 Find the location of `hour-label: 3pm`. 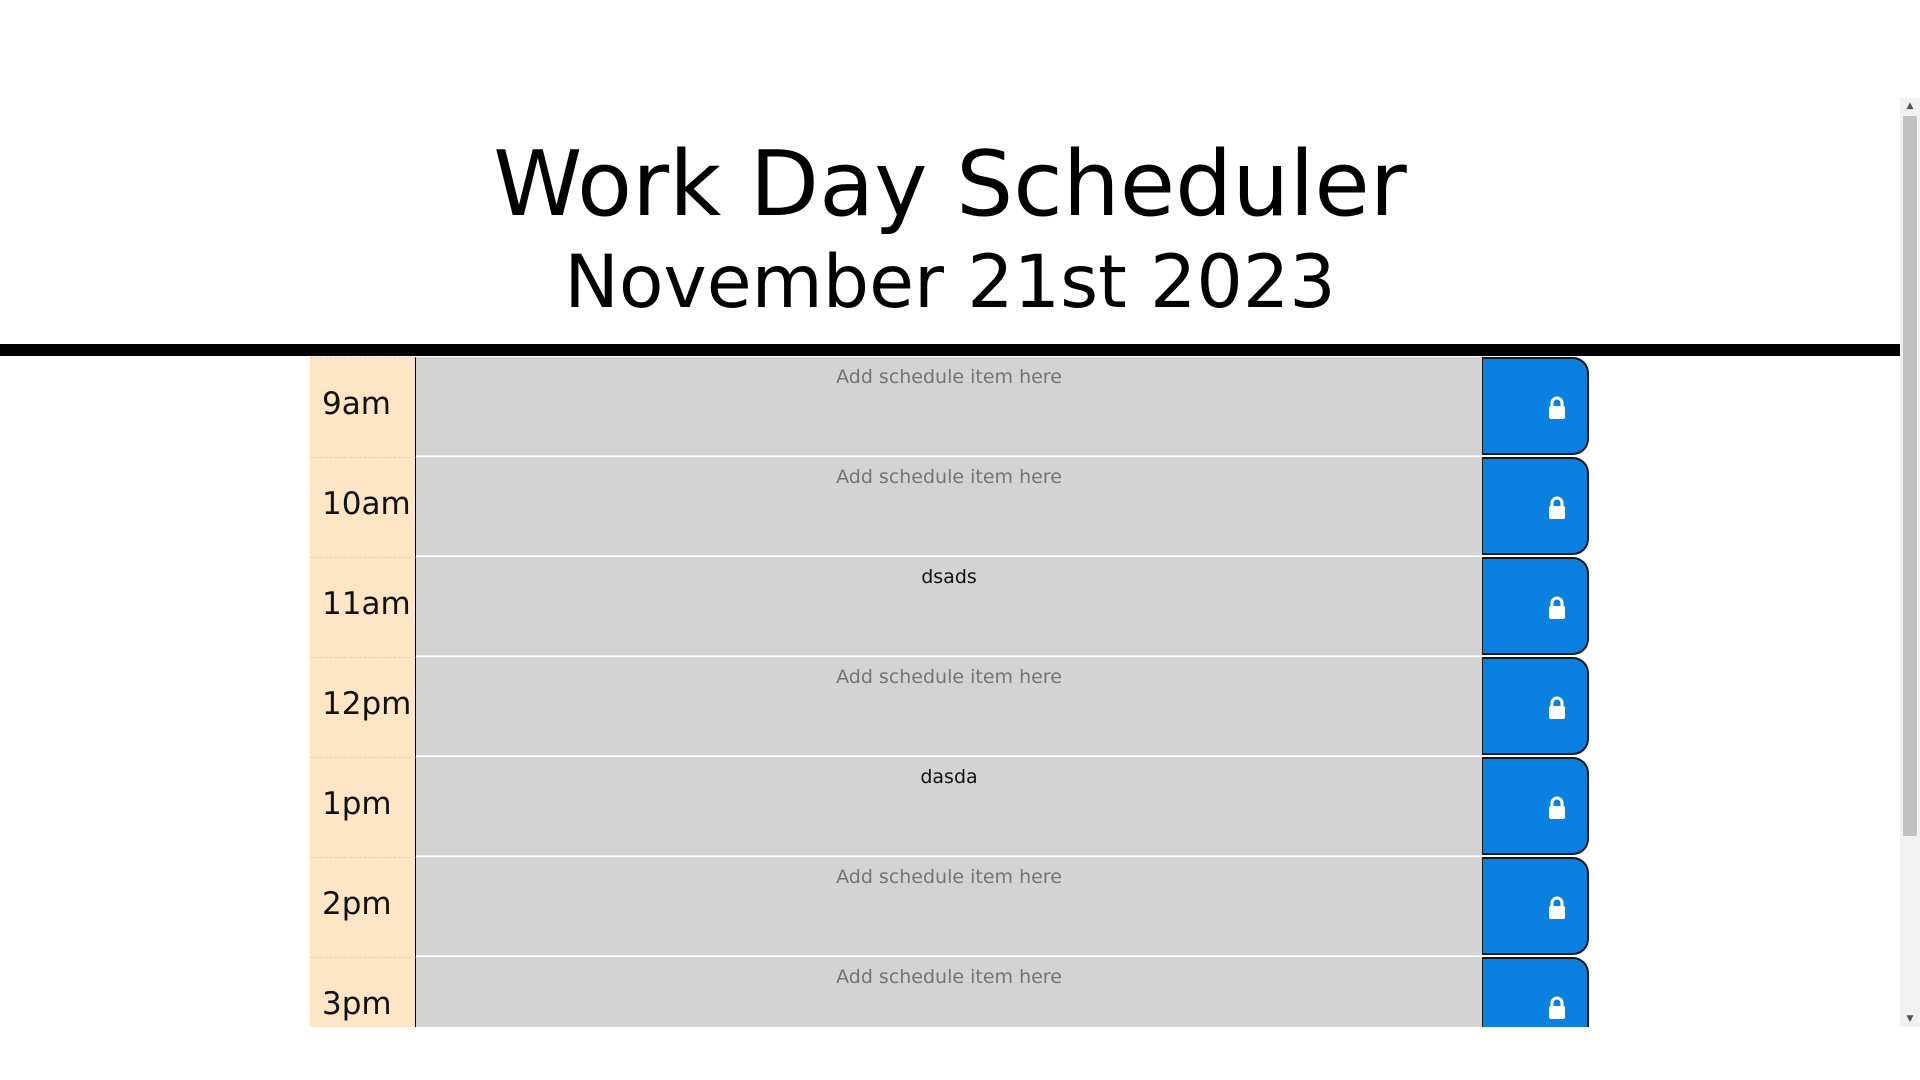

hour-label: 3pm is located at coordinates (357, 1004).